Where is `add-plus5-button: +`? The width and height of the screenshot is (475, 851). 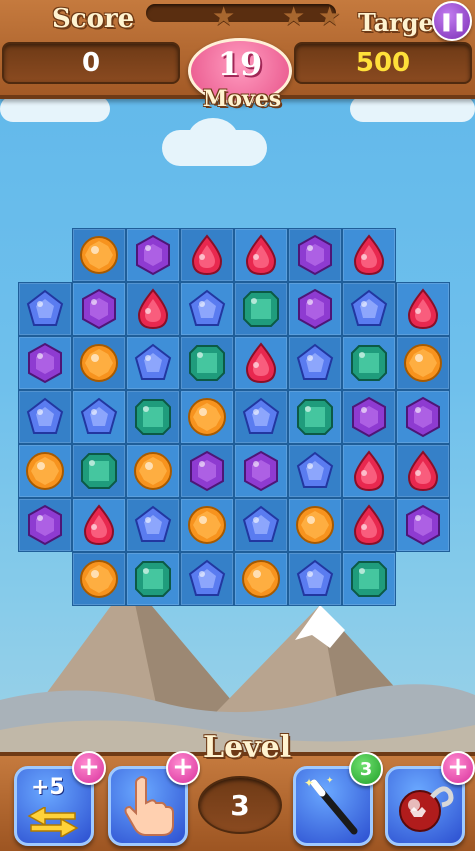
add-plus5-button: + is located at coordinates (89, 768).